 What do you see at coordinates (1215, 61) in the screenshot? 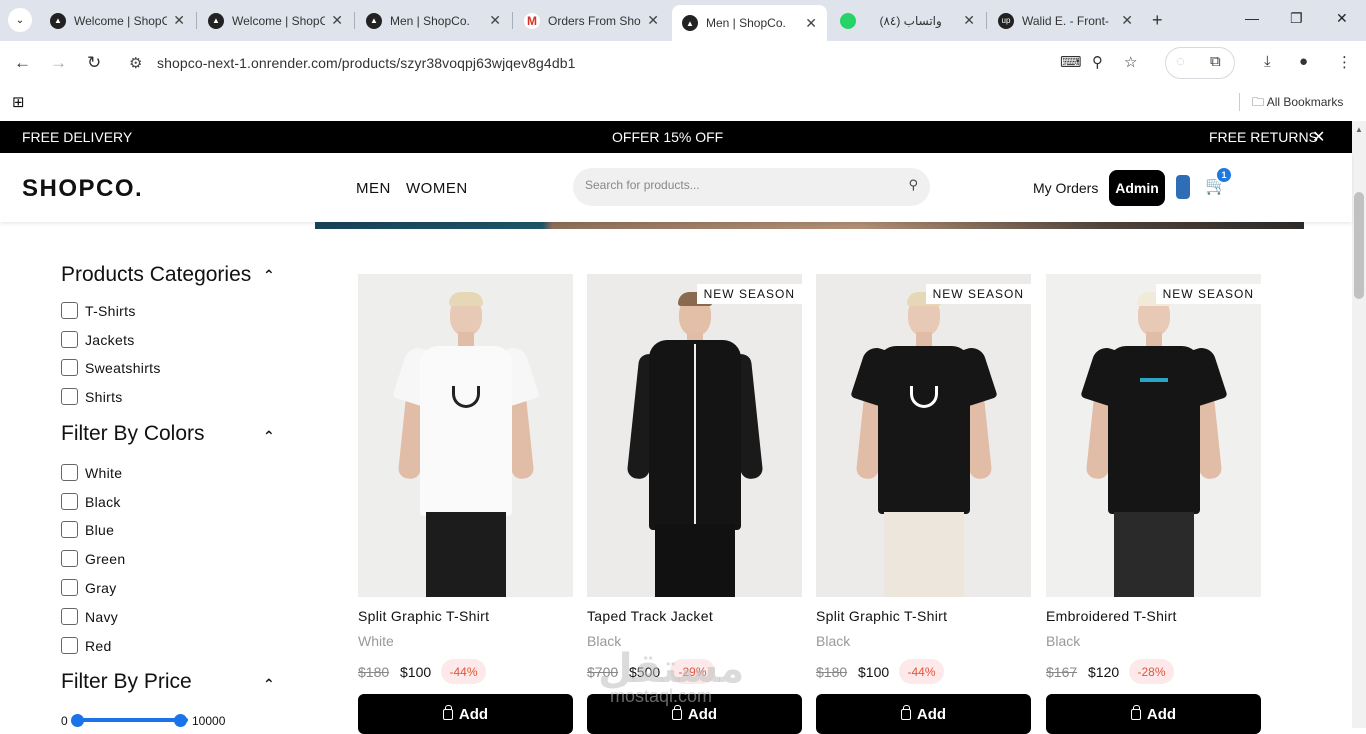
I see `puzzle-icon: ⧉` at bounding box center [1215, 61].